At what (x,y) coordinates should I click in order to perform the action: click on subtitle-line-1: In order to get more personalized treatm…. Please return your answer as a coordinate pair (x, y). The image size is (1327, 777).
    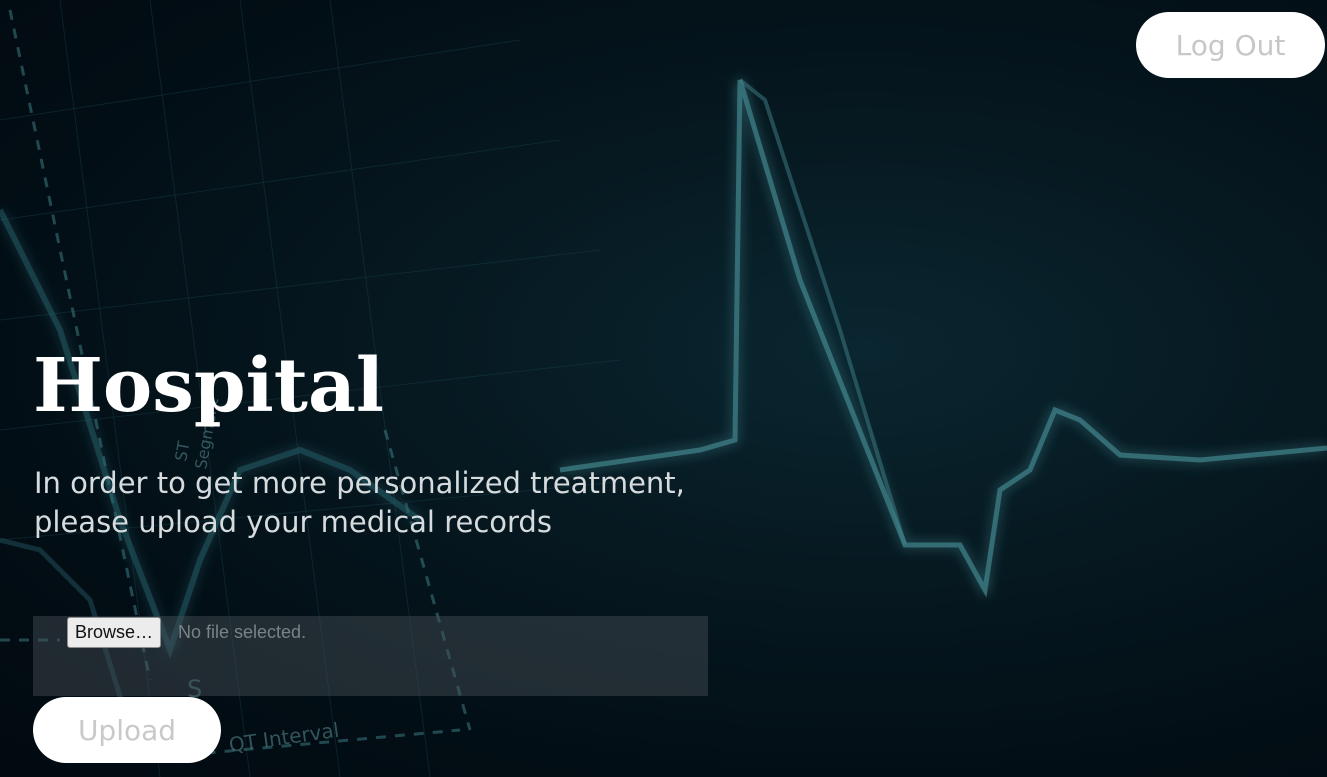
    Looking at the image, I should click on (359, 483).